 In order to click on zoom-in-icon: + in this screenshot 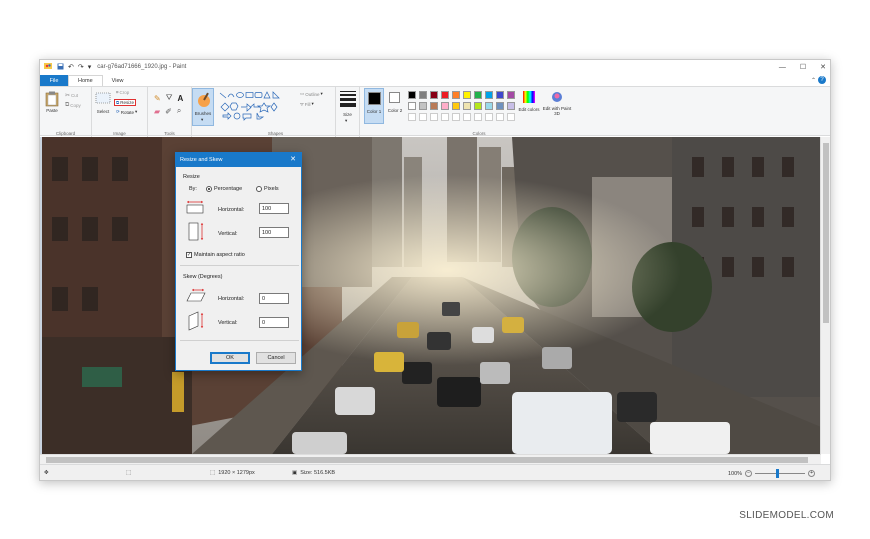, I will do `click(812, 473)`.